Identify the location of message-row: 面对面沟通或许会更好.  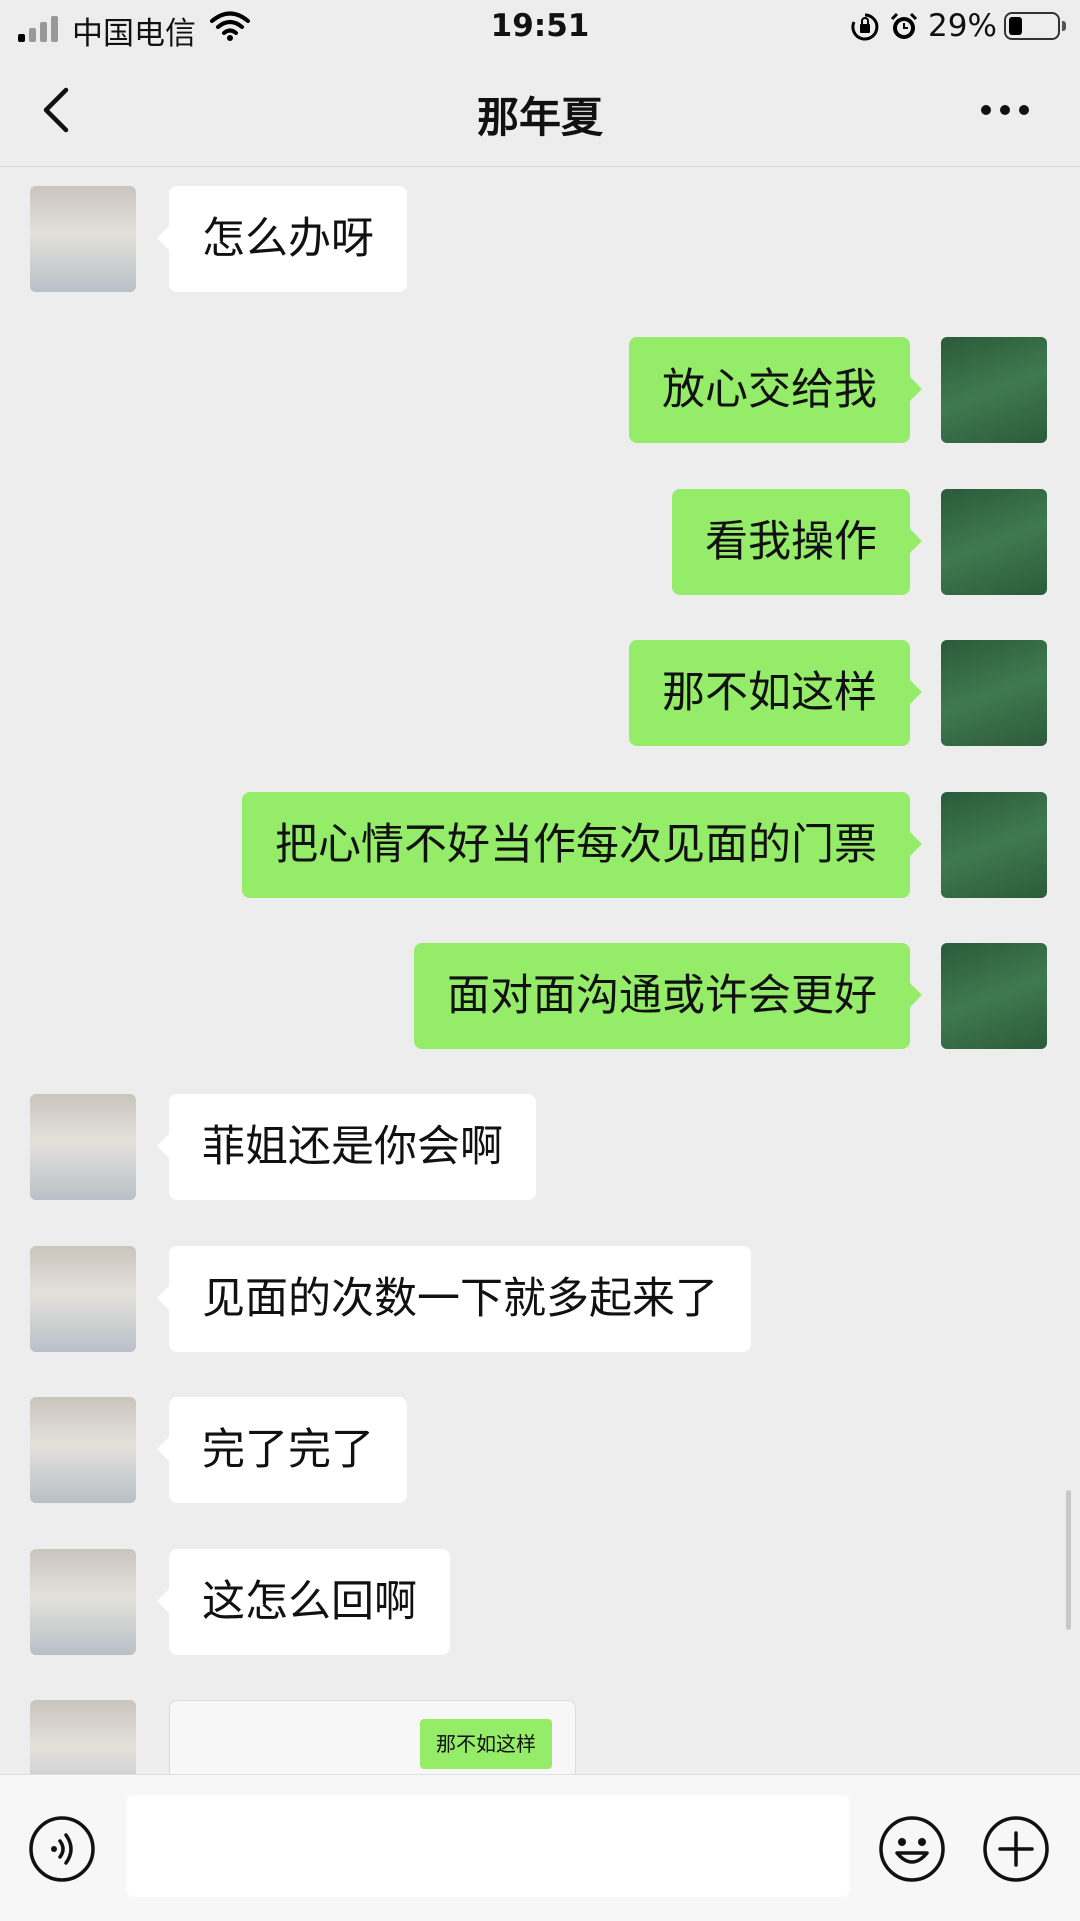
(540, 996).